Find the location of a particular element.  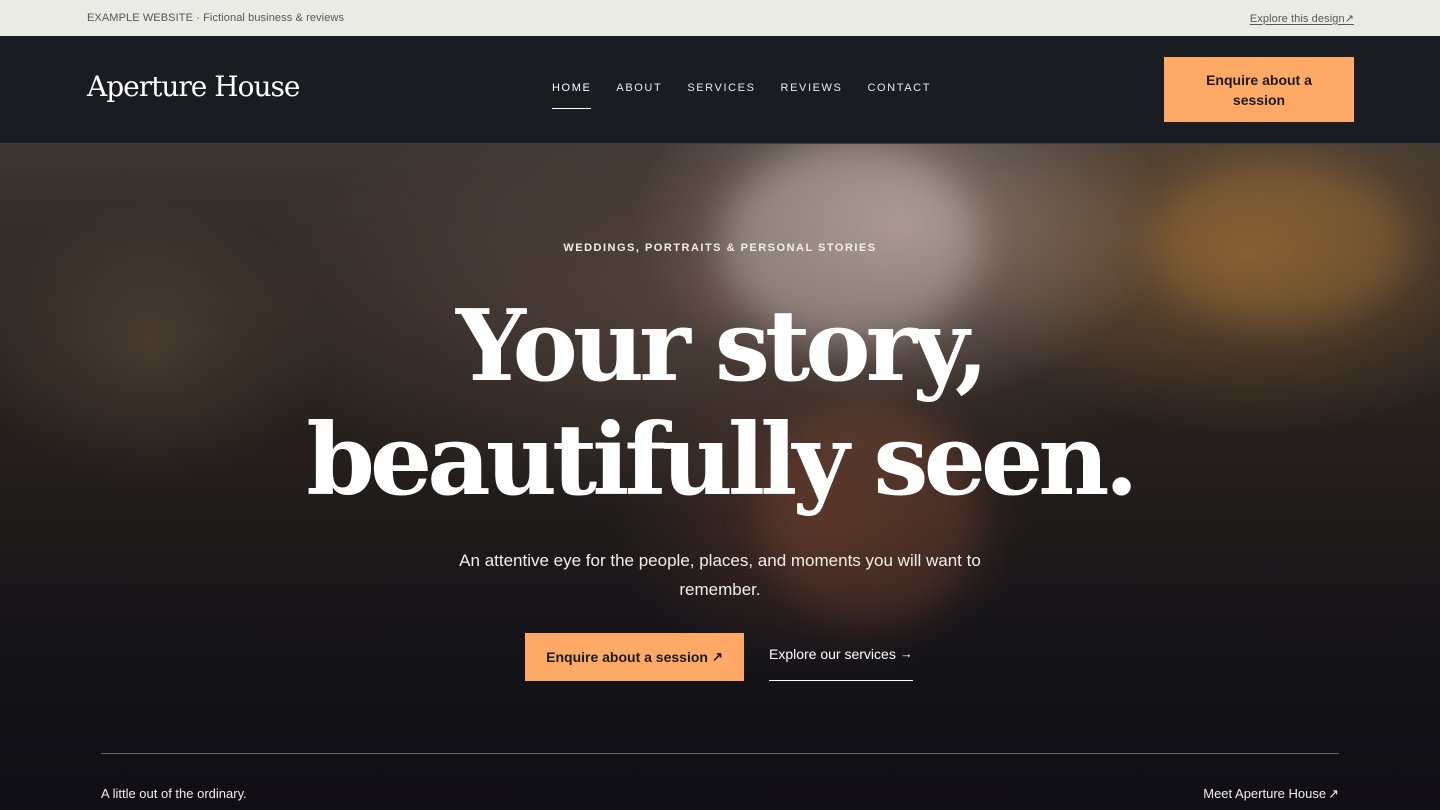

site-logo: Aperture House is located at coordinates (193, 86).